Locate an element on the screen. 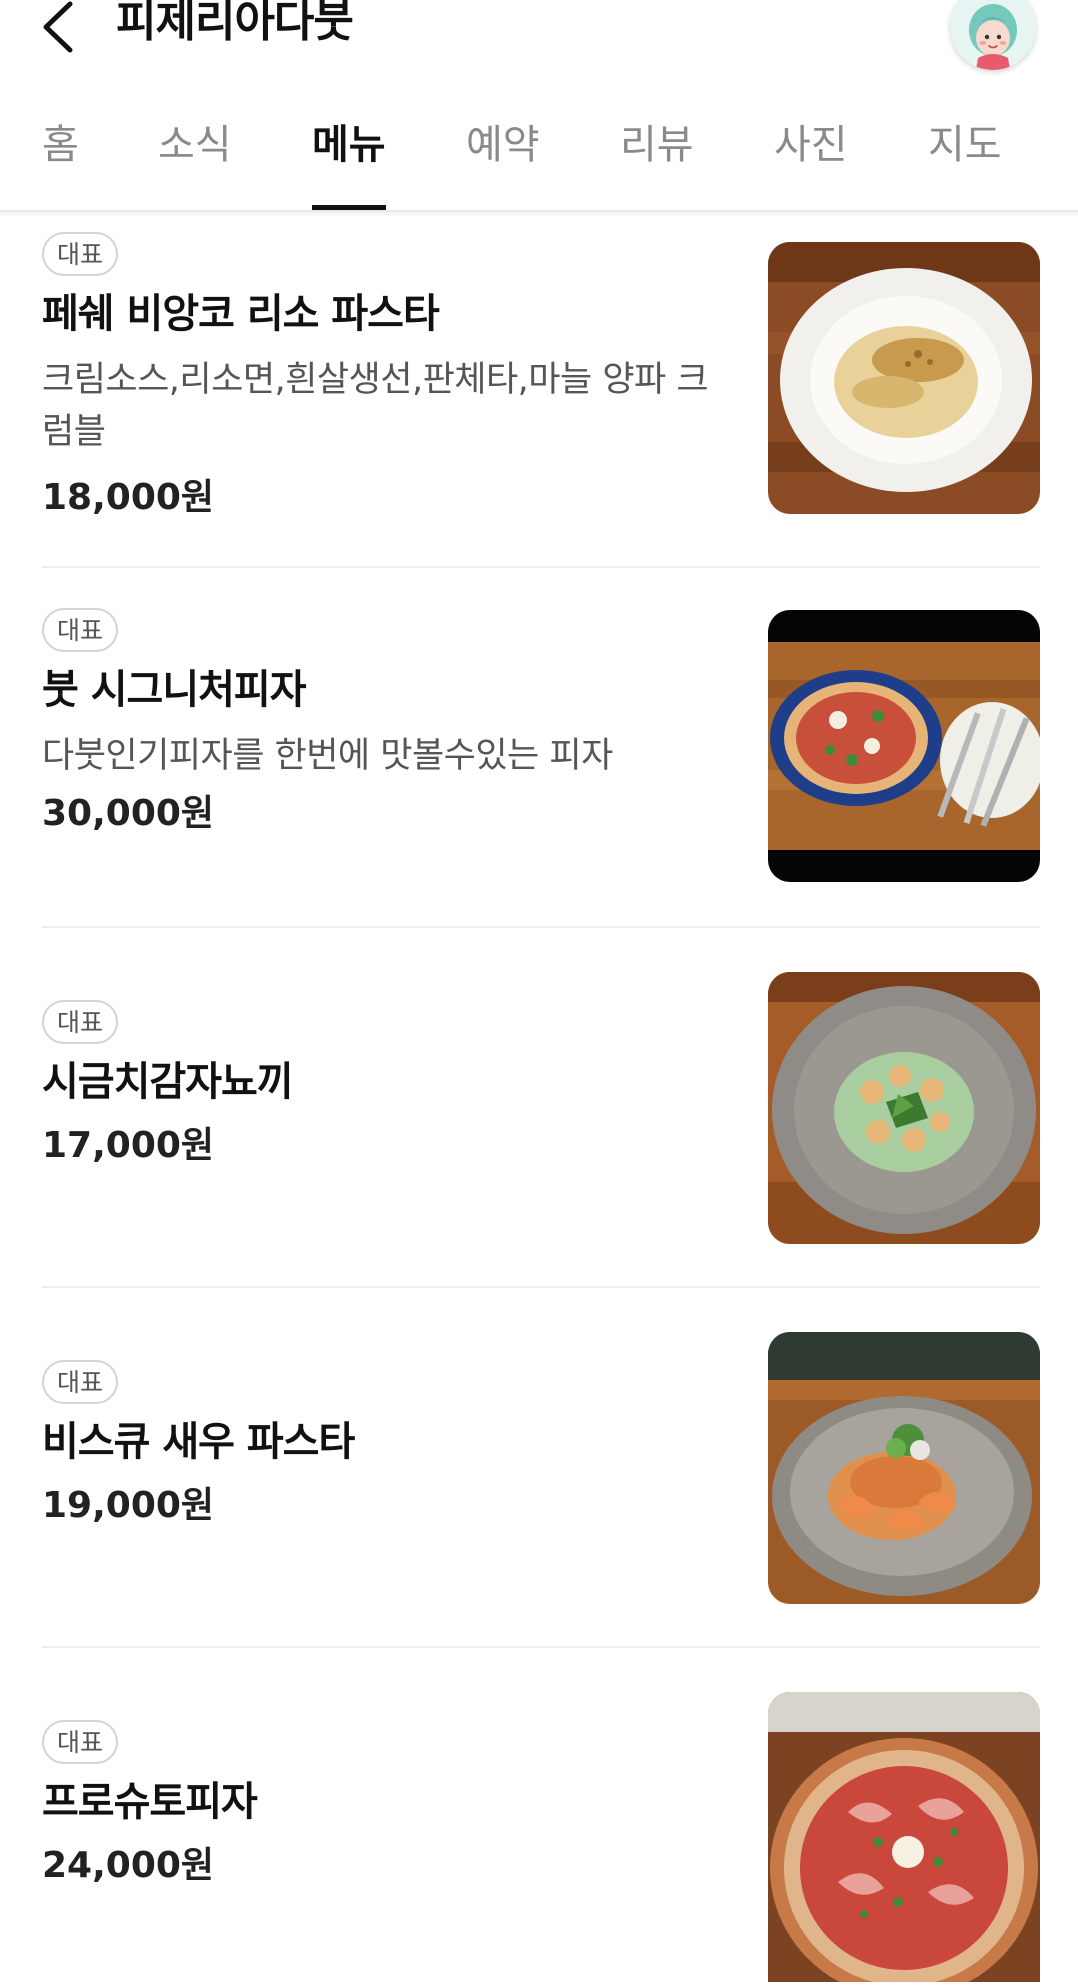 The width and height of the screenshot is (1078, 1988). menu-item-description: 크림소스,리소면,흰살생선,판체타,마늘 양파 크럼블 is located at coordinates (375, 406).